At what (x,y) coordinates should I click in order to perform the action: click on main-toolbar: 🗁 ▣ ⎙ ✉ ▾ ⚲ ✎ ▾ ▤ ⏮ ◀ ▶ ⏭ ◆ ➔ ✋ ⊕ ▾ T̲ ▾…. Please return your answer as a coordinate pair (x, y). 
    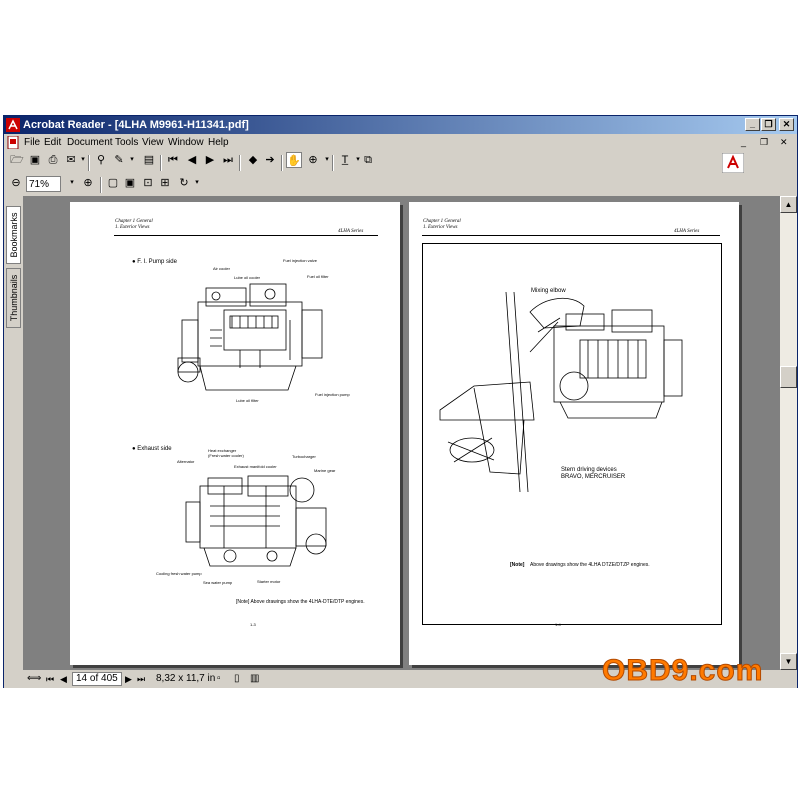
    Looking at the image, I should click on (400, 163).